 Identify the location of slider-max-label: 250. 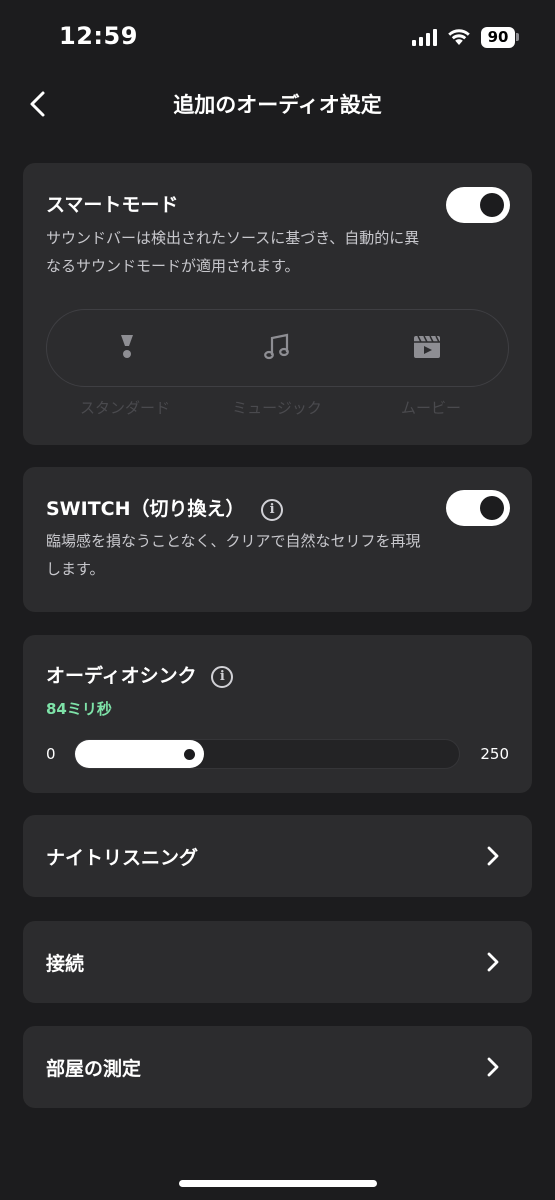
(494, 754).